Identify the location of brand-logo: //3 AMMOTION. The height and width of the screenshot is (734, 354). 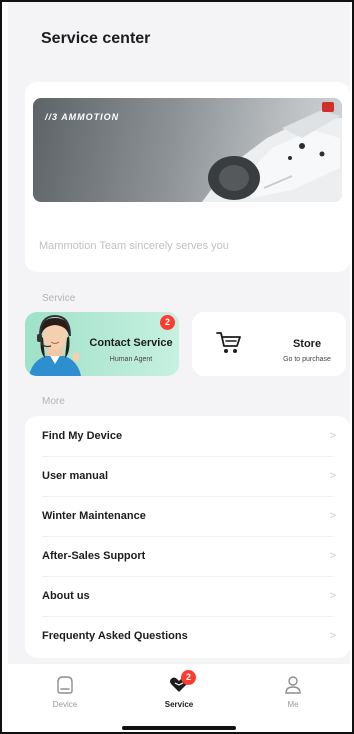
(82, 117).